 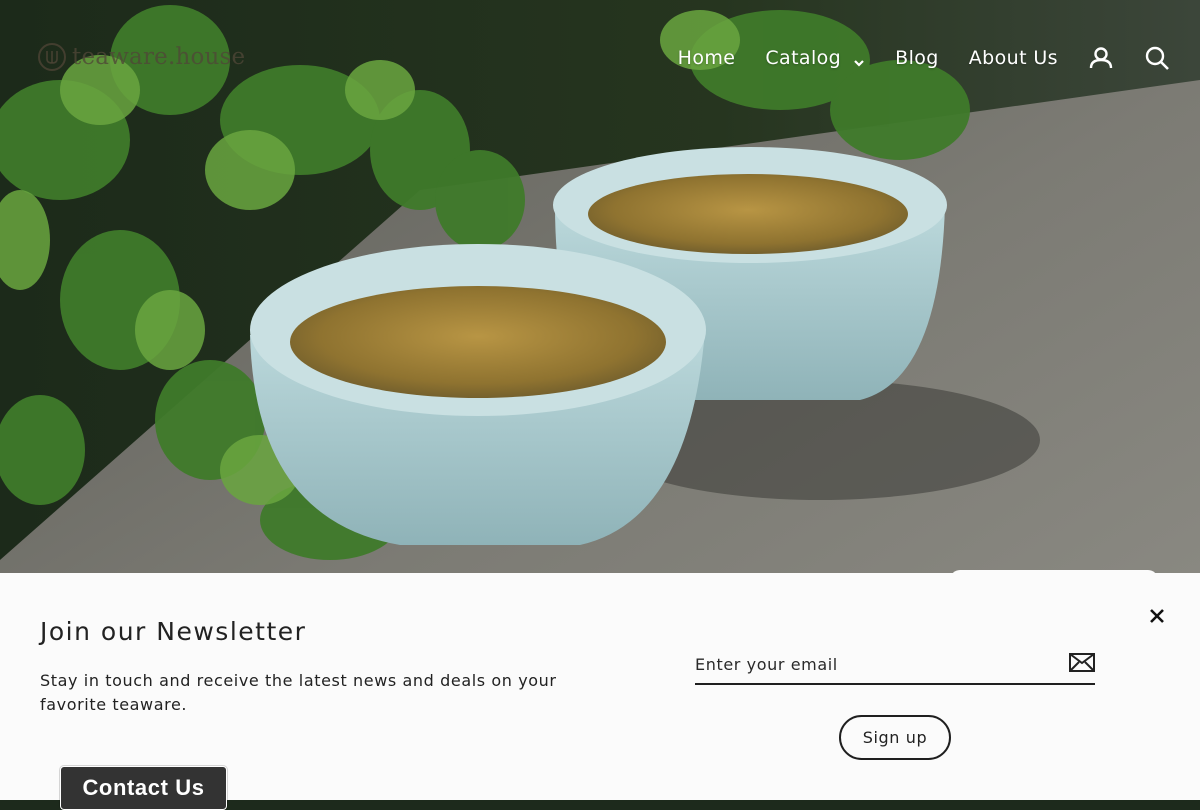 I want to click on email-input, so click(x=875, y=664).